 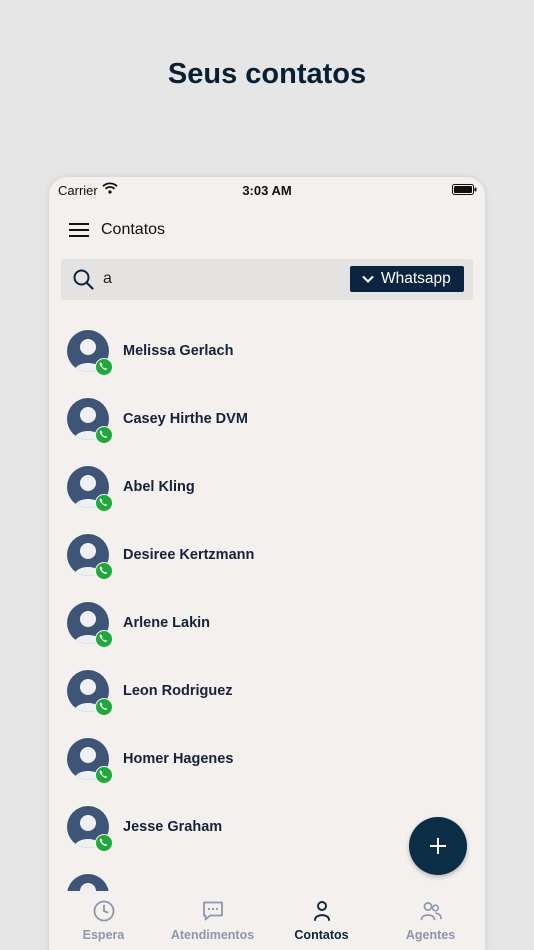 I want to click on tab-atendimentos: Atendimentos, so click(x=212, y=920).